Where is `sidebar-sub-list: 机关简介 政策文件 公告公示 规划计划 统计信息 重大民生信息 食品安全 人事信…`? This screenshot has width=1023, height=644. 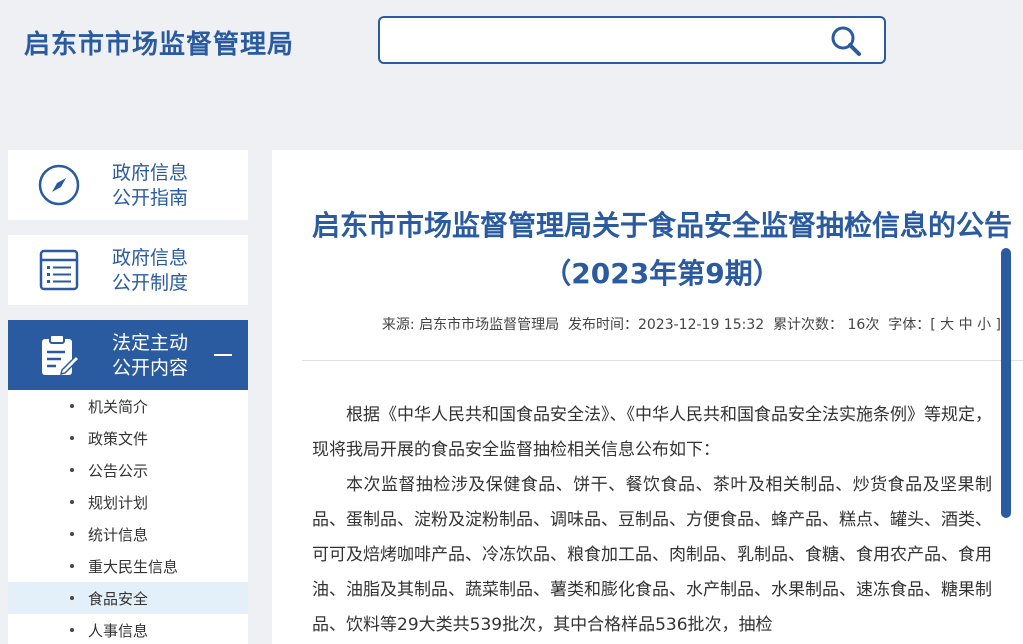 sidebar-sub-list: 机关简介 政策文件 公告公示 规划计划 统计信息 重大民生信息 食品安全 人事信… is located at coordinates (128, 517).